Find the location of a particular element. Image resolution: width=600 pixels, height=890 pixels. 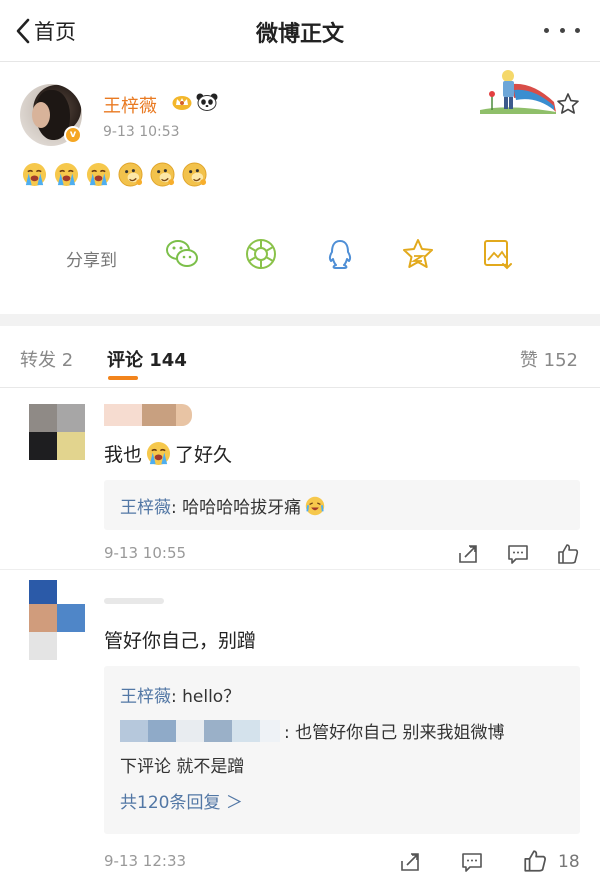

verified-badge-icon: v is located at coordinates (73, 135).